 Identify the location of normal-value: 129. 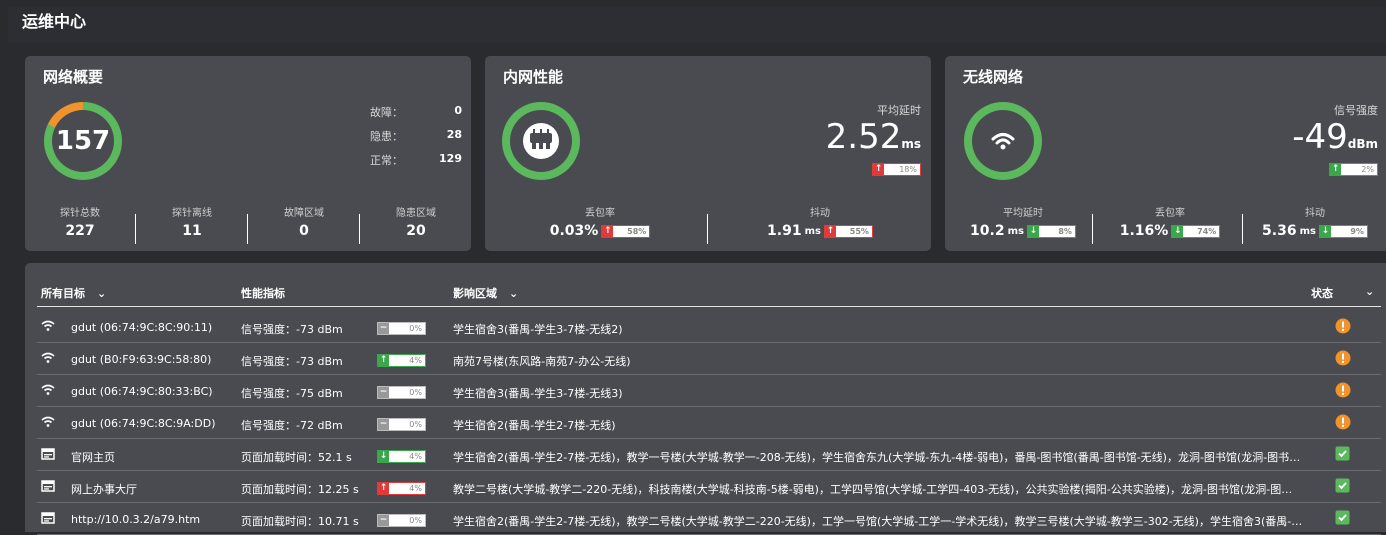
(450, 158).